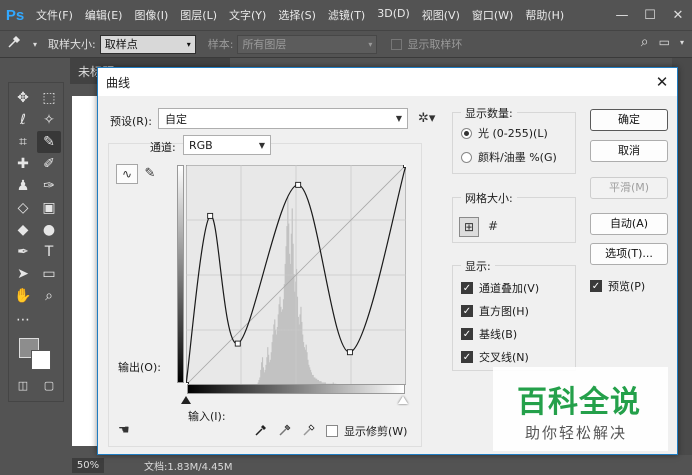 This screenshot has width=692, height=475. Describe the element at coordinates (23, 98) in the screenshot. I see `move-tool-icon: ✥` at that location.